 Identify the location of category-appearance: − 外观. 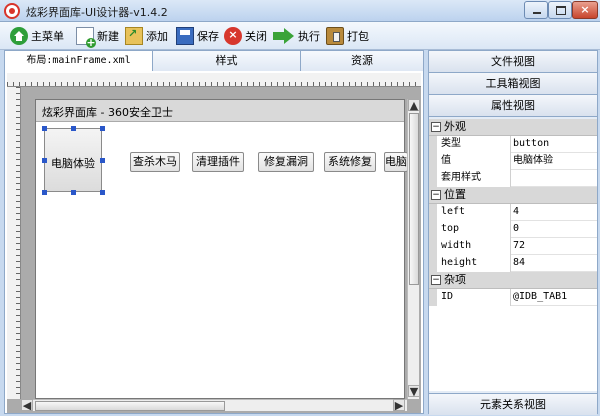
(513, 127).